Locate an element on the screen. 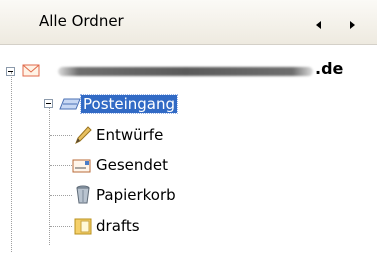 This screenshot has height=253, width=377. folder-label-gesendet: Gesendet is located at coordinates (132, 165).